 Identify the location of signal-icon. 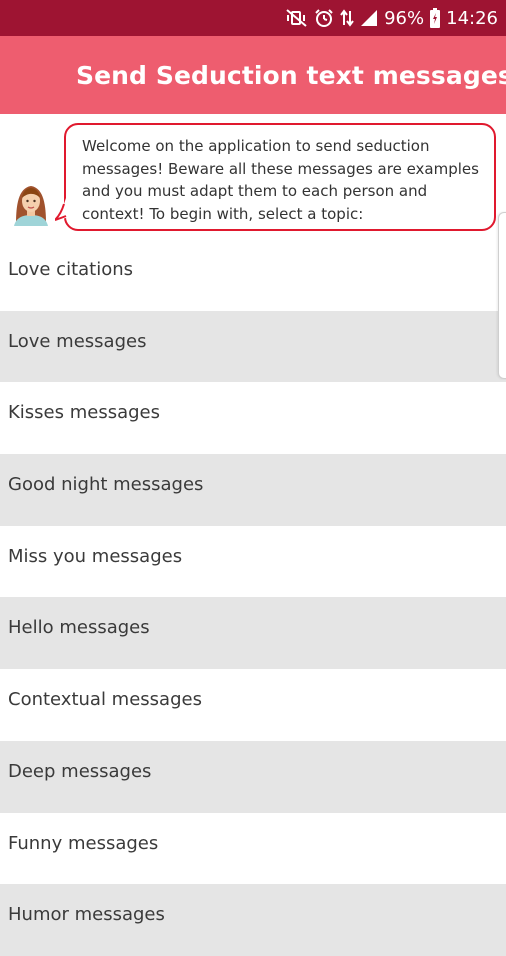
(369, 18).